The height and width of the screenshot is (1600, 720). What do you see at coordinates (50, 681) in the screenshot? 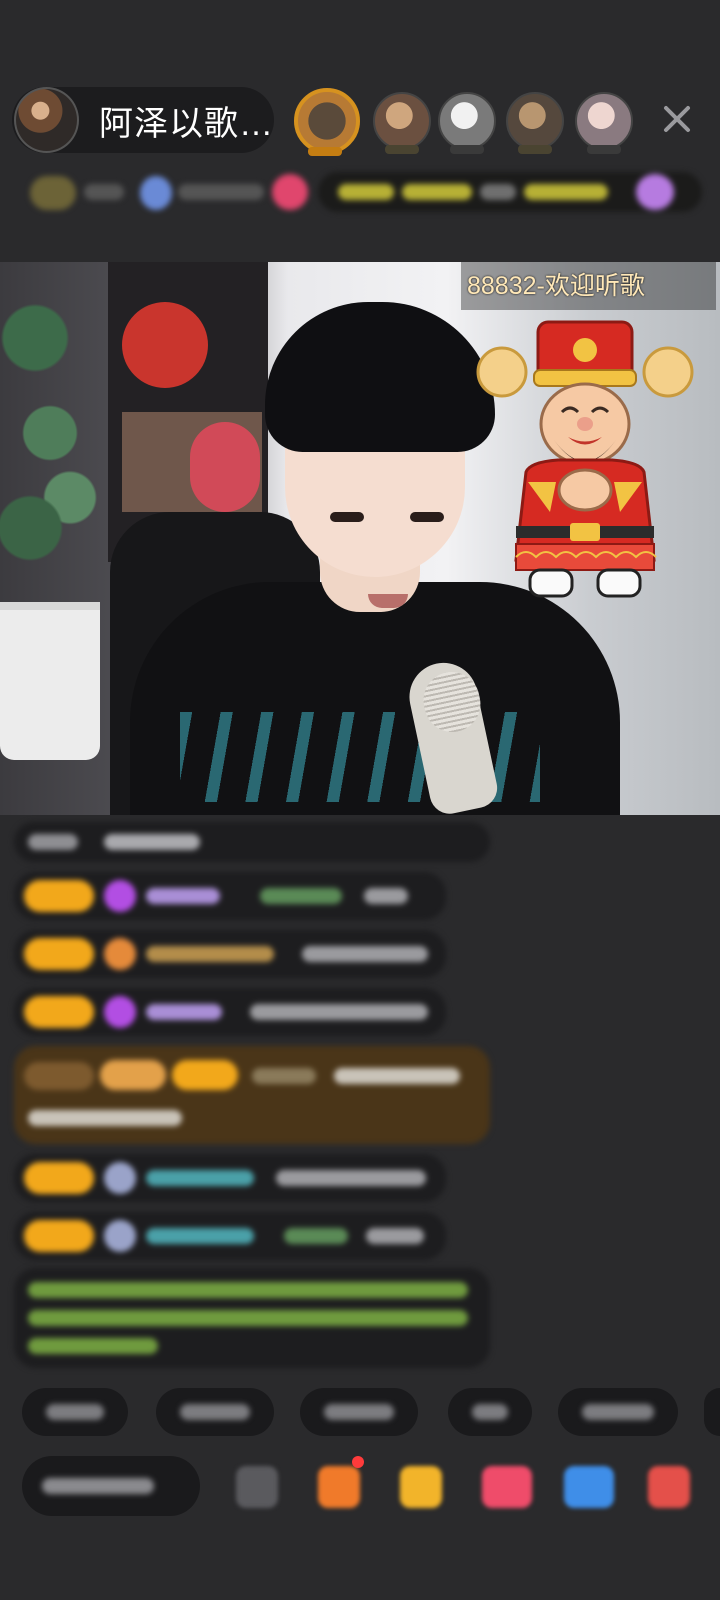
I see `plant-pot` at bounding box center [50, 681].